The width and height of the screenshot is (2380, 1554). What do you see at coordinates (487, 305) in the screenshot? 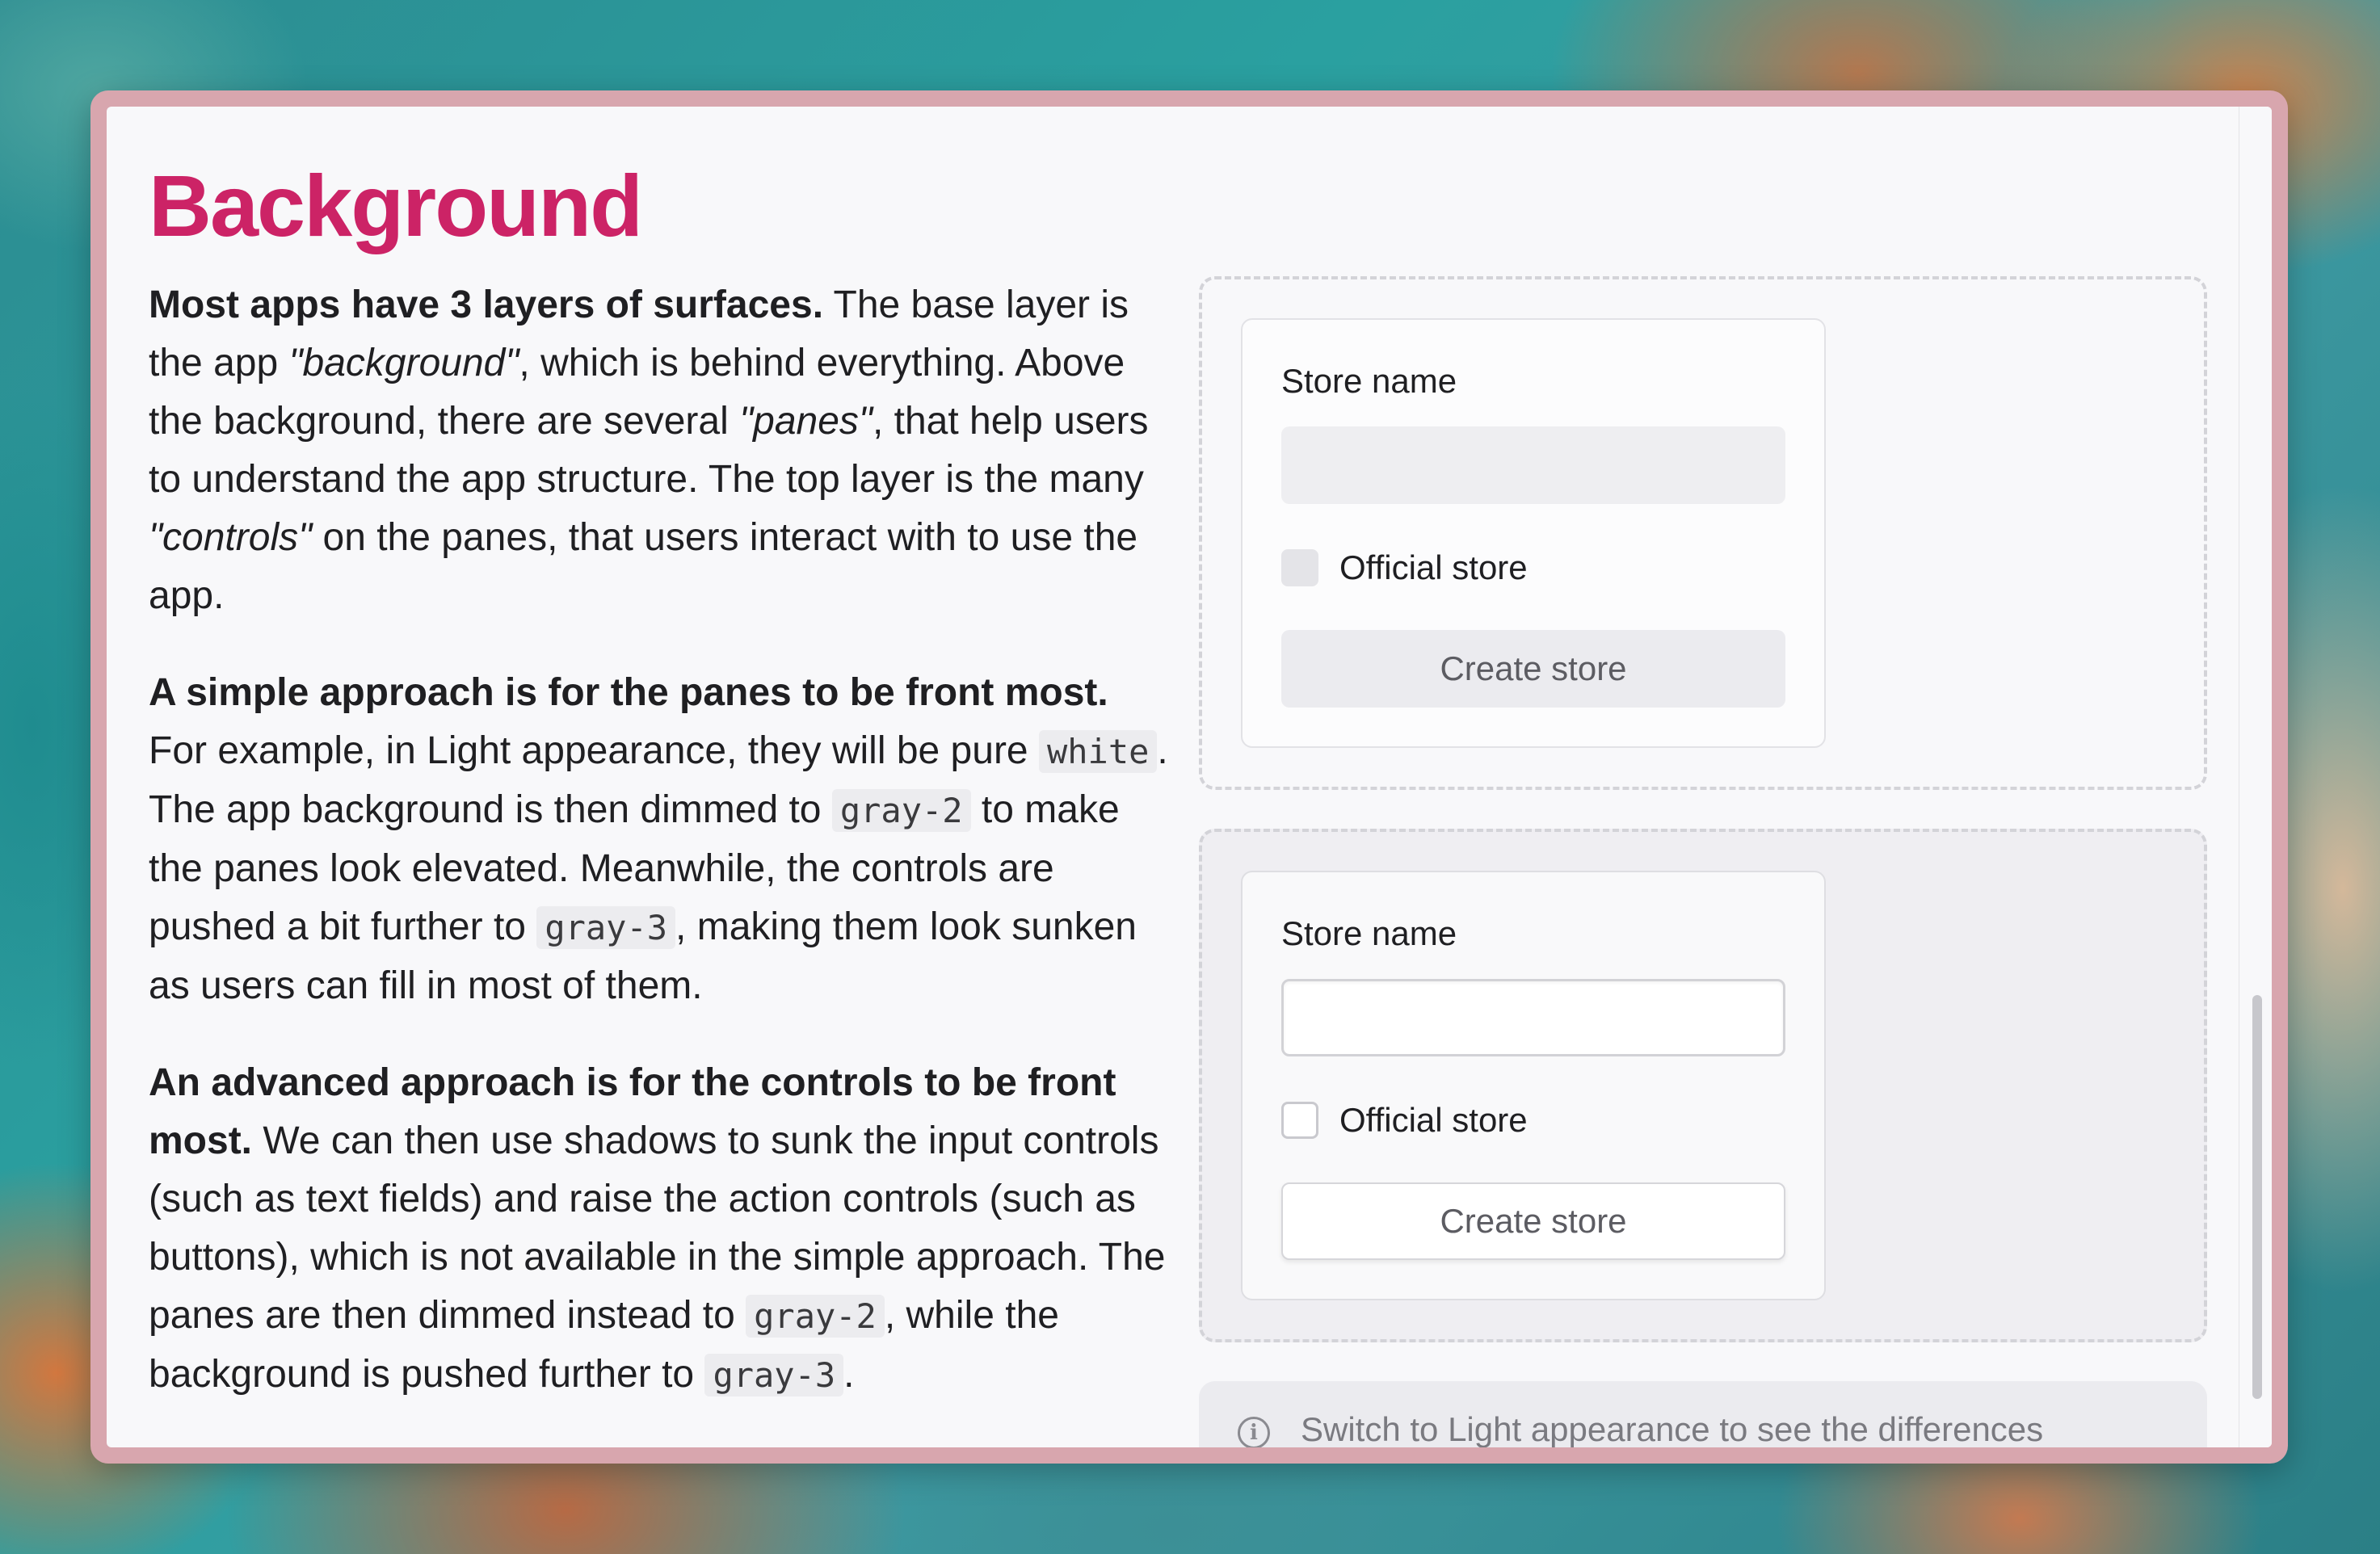
I see `paragraph-lead: Most apps have 3 layers of surfaces.` at bounding box center [487, 305].